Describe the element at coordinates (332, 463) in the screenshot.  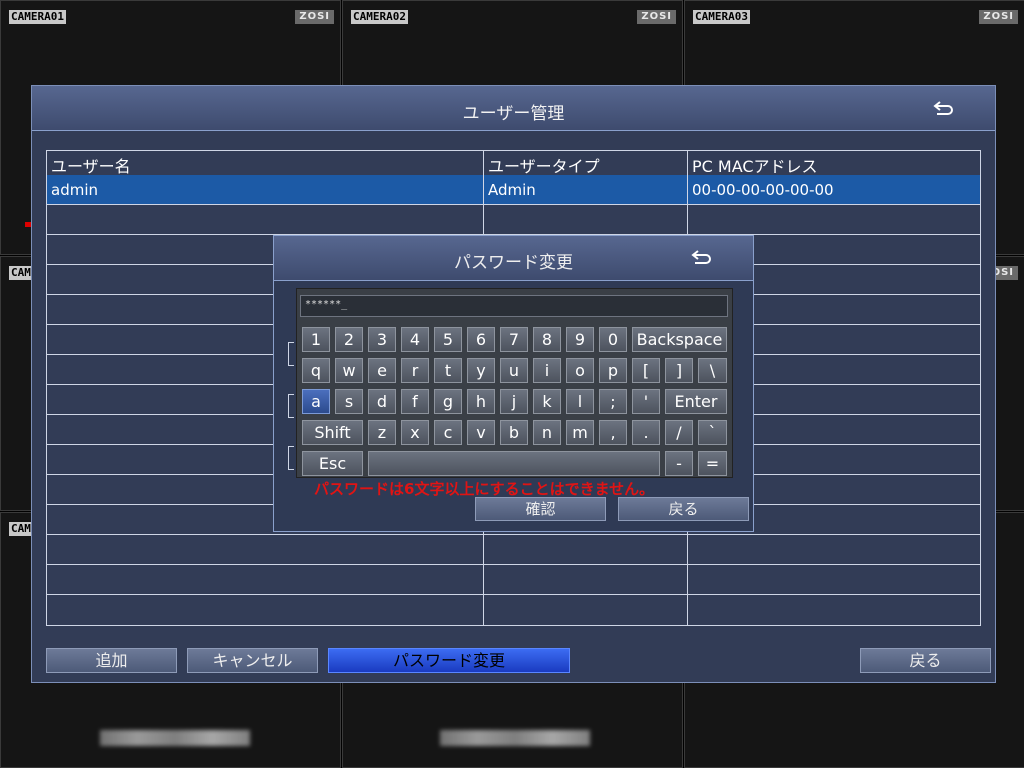
I see `key-esc: Esc` at that location.